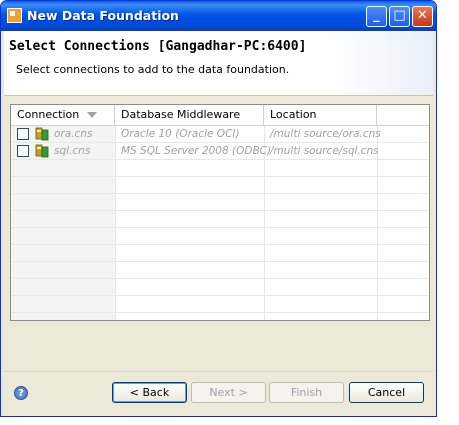 The width and height of the screenshot is (459, 425). I want to click on table-header: Connection Database Middleware Location, so click(220, 115).